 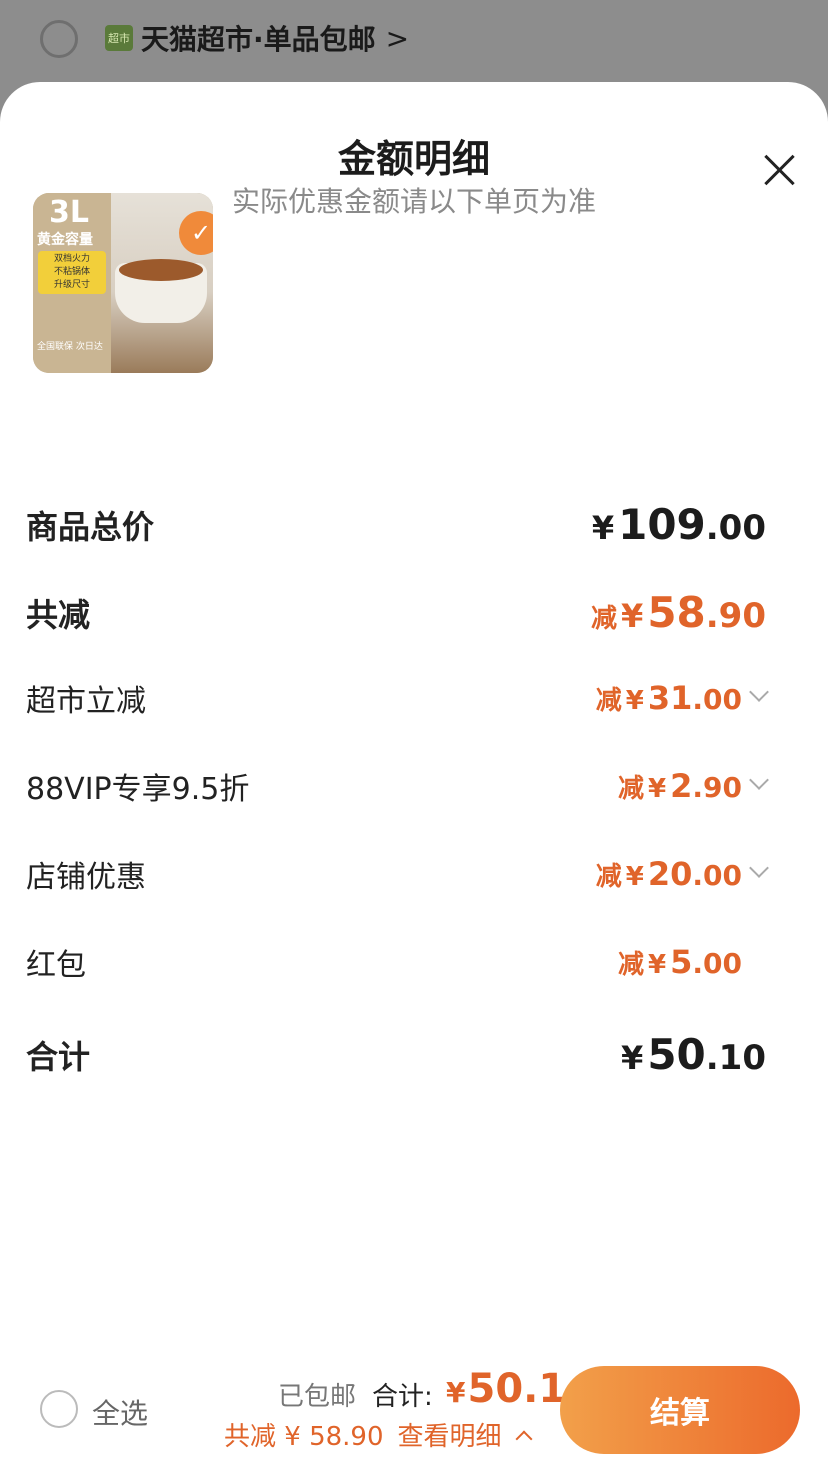 What do you see at coordinates (120, 1412) in the screenshot?
I see `select-all-label: 全选` at bounding box center [120, 1412].